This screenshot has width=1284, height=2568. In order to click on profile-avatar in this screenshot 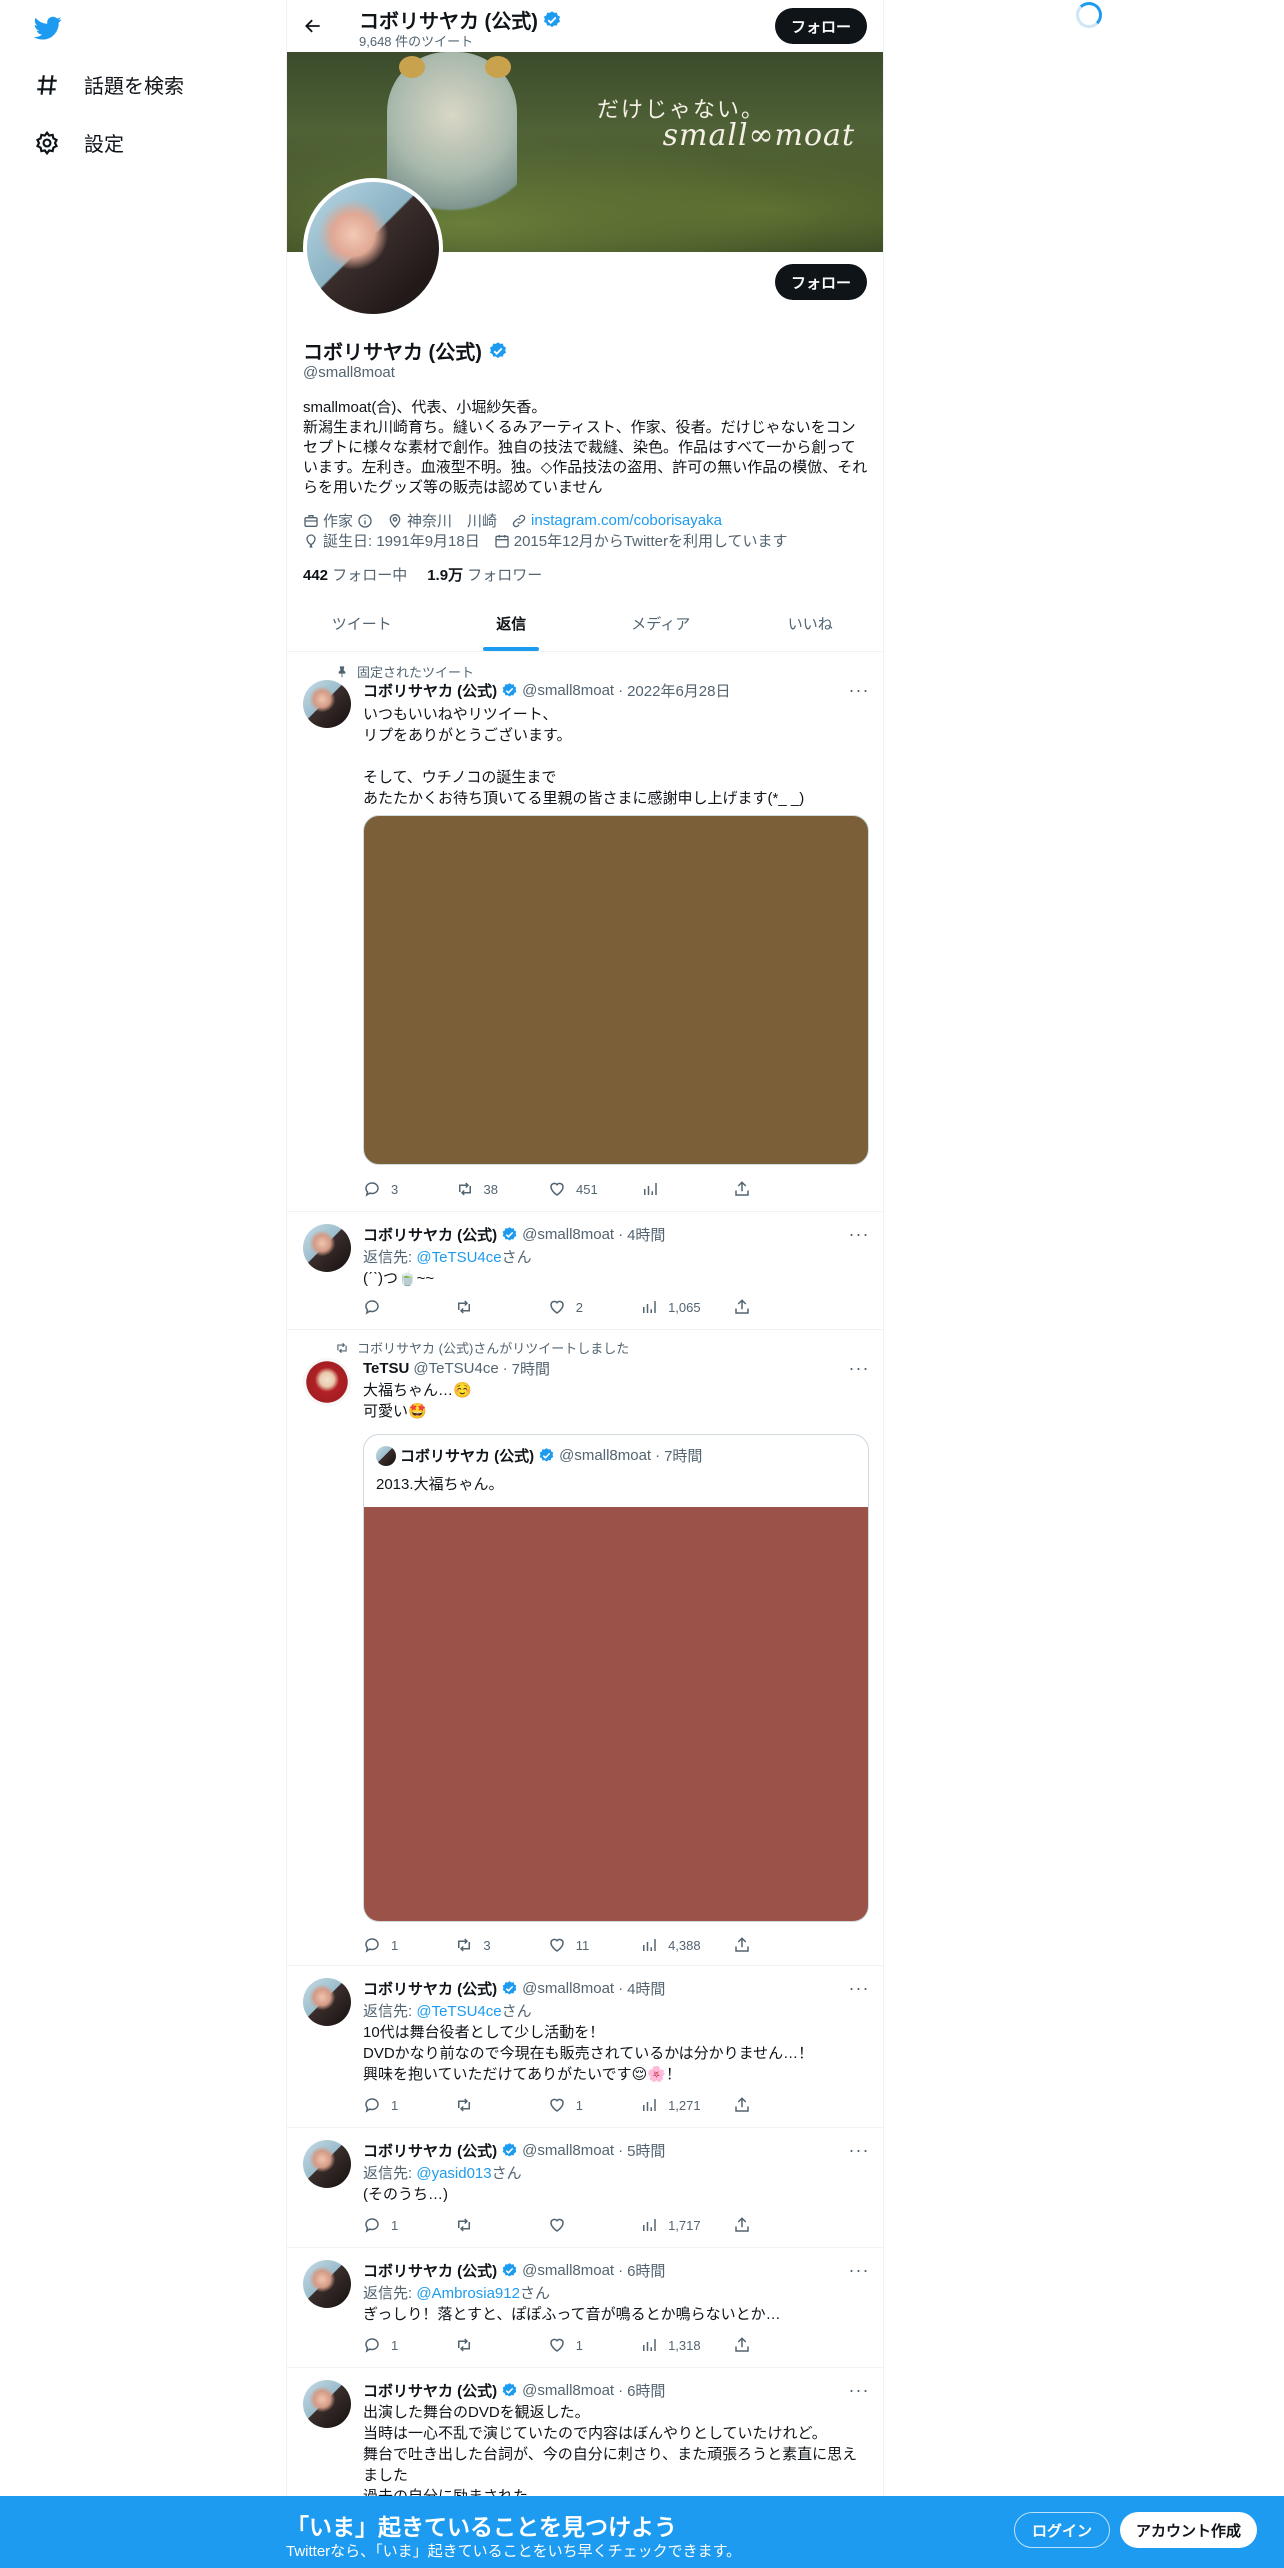, I will do `click(373, 248)`.